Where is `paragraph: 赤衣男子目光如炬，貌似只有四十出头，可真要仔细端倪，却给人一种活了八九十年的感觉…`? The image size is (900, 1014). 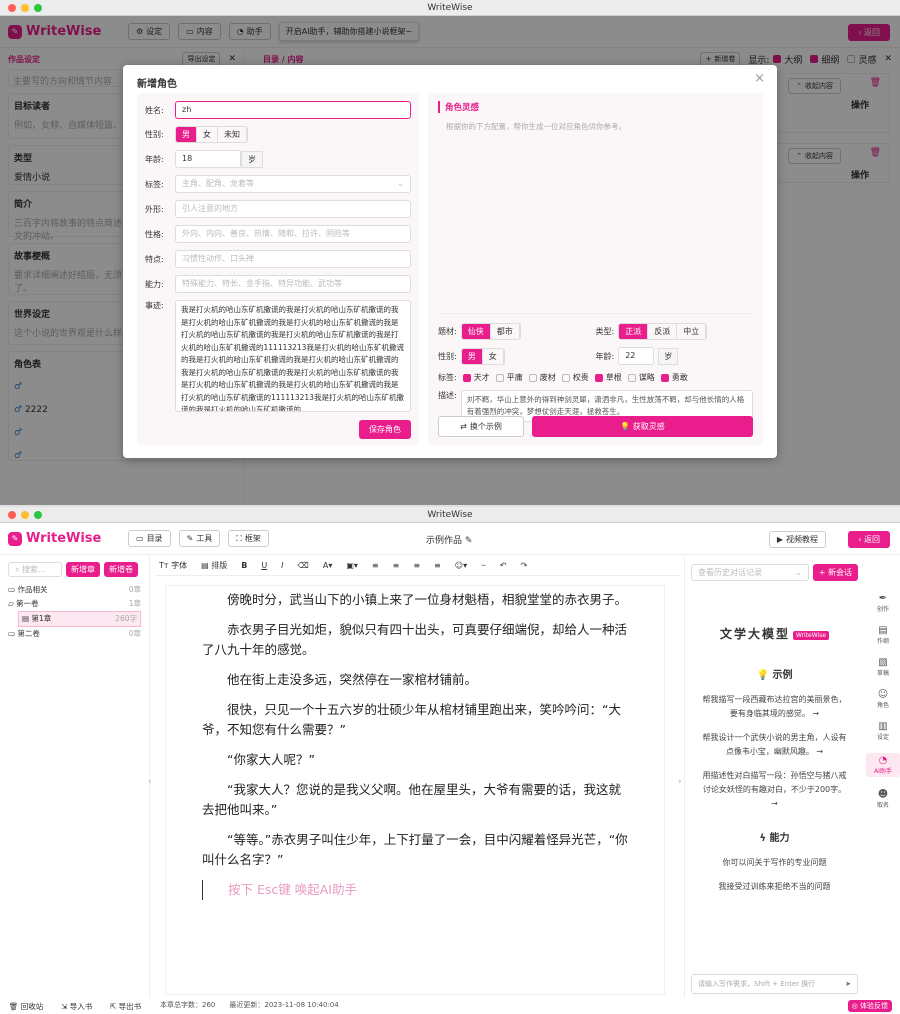 paragraph: 赤衣男子目光如炬，貌似只有四十出头，可真要仔细端倪，却给人一种活了八九十年的感觉… is located at coordinates (415, 639).